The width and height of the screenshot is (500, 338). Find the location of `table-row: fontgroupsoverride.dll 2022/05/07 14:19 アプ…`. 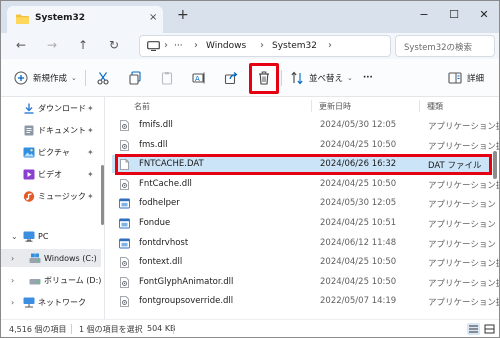

table-row: fontgroupsoverride.dll 2022/05/07 14:19 アプ… is located at coordinates (305, 301).